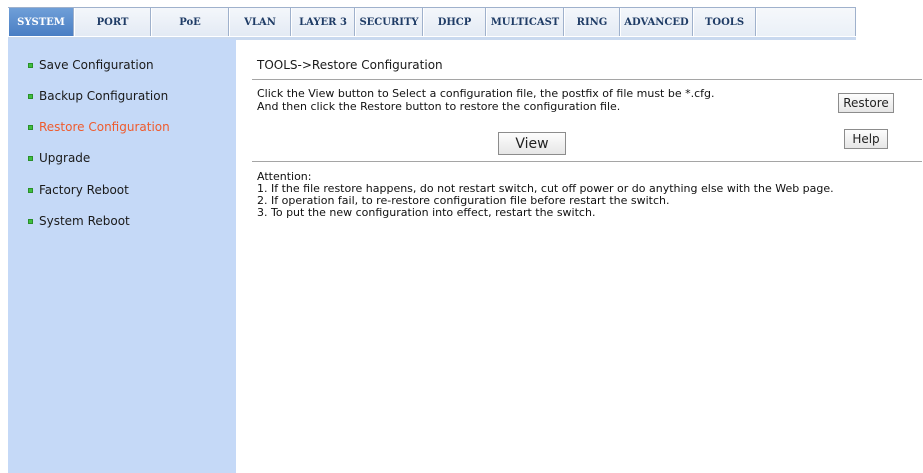 The width and height of the screenshot is (923, 473). What do you see at coordinates (806, 22) in the screenshot?
I see `tab-bar-filler` at bounding box center [806, 22].